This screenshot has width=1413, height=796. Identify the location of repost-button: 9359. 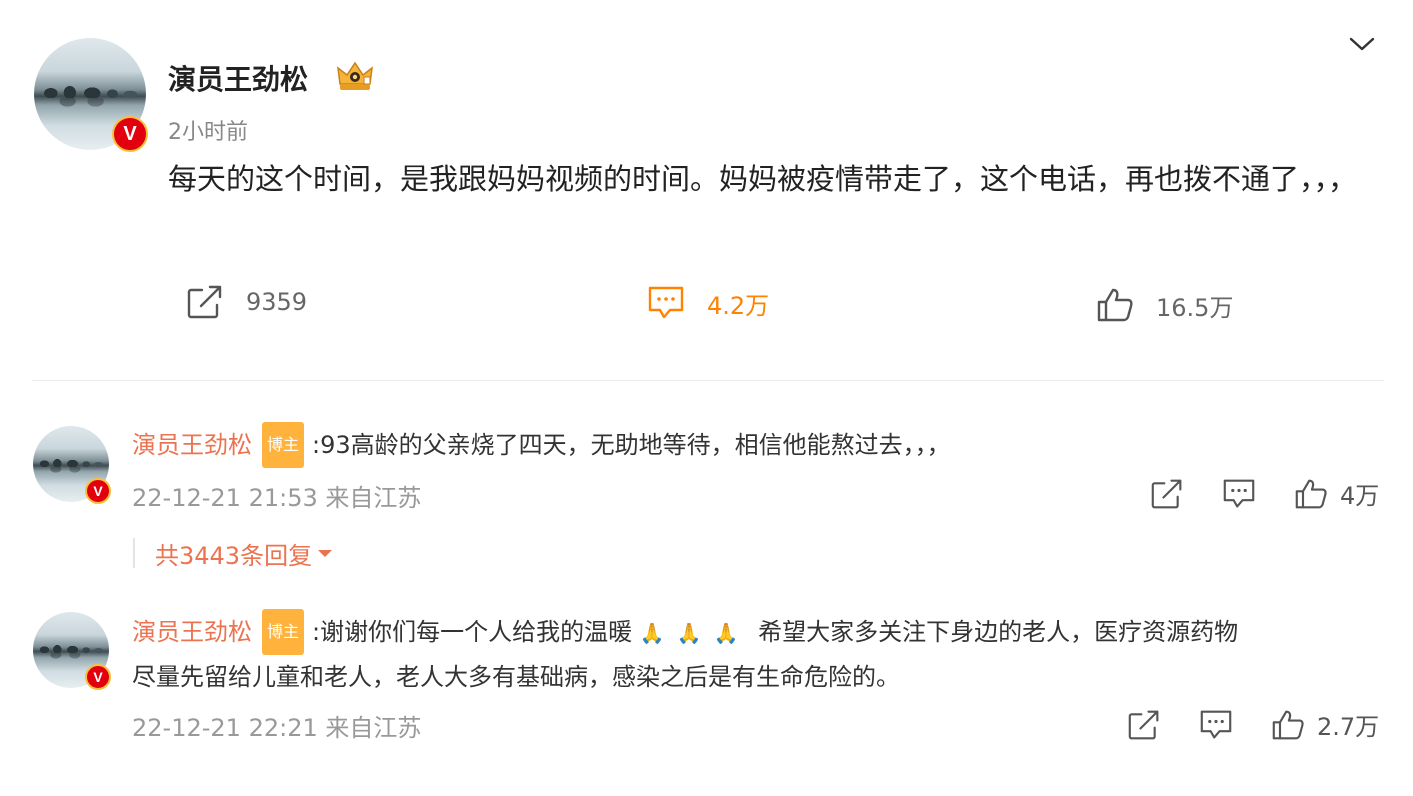
(246, 302).